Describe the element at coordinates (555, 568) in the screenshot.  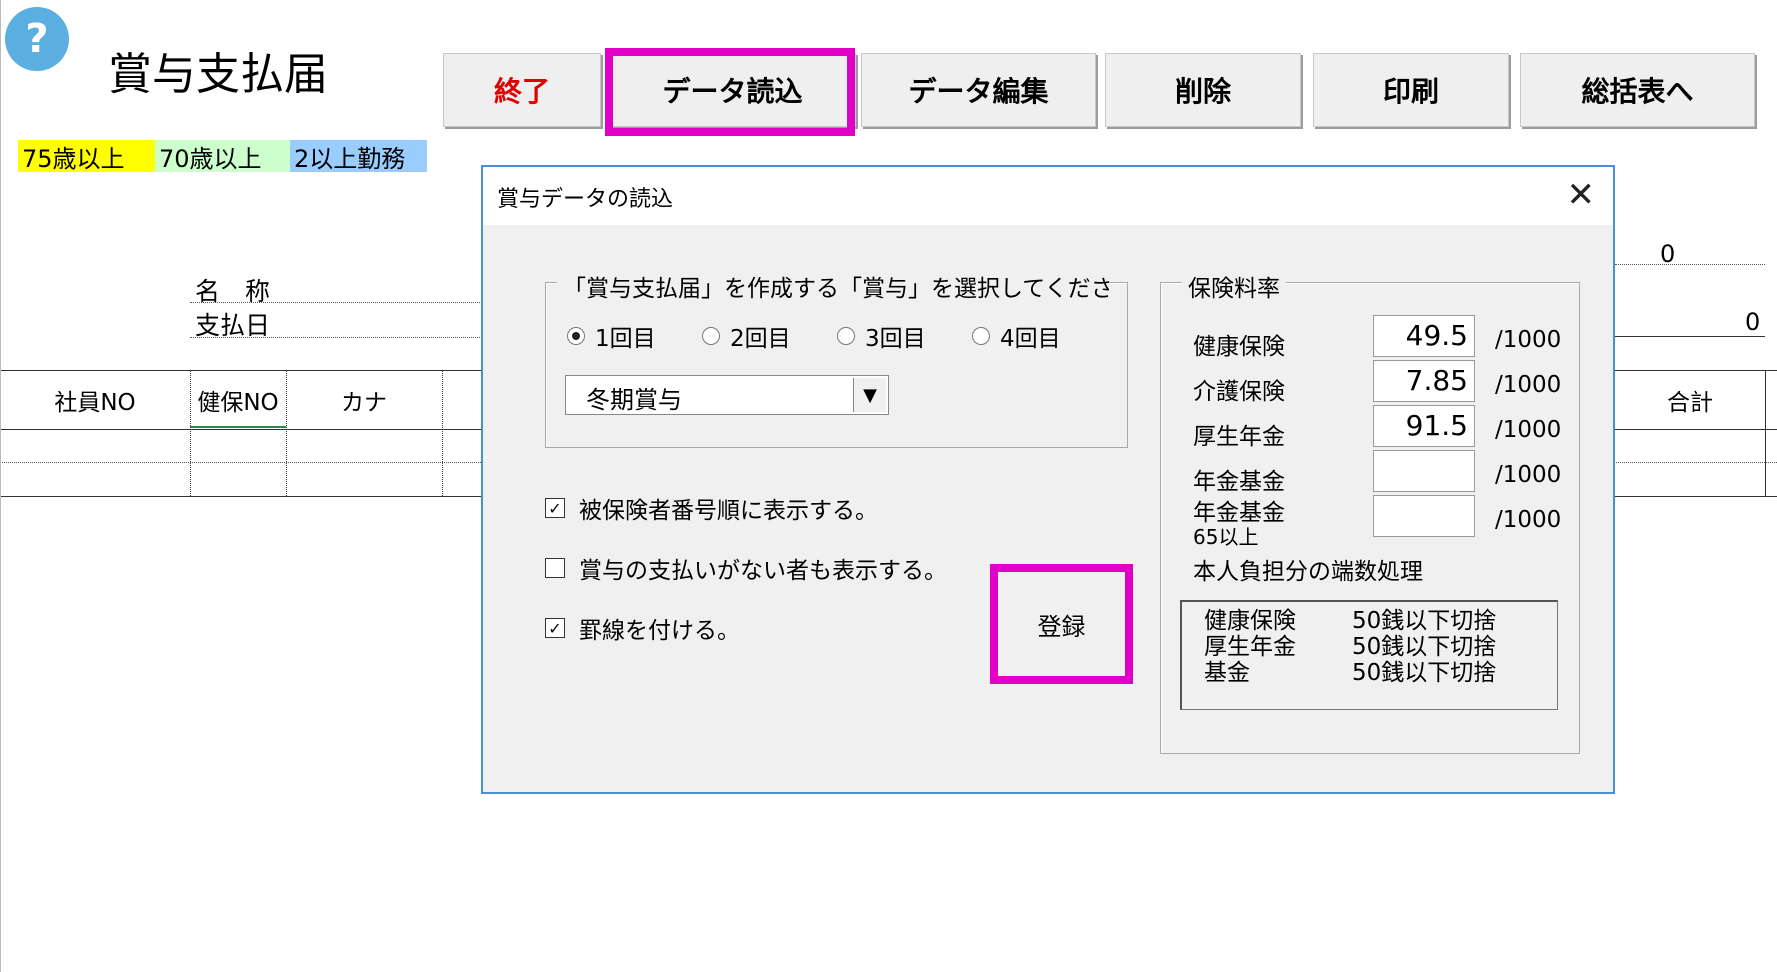
I see `checkbox` at that location.